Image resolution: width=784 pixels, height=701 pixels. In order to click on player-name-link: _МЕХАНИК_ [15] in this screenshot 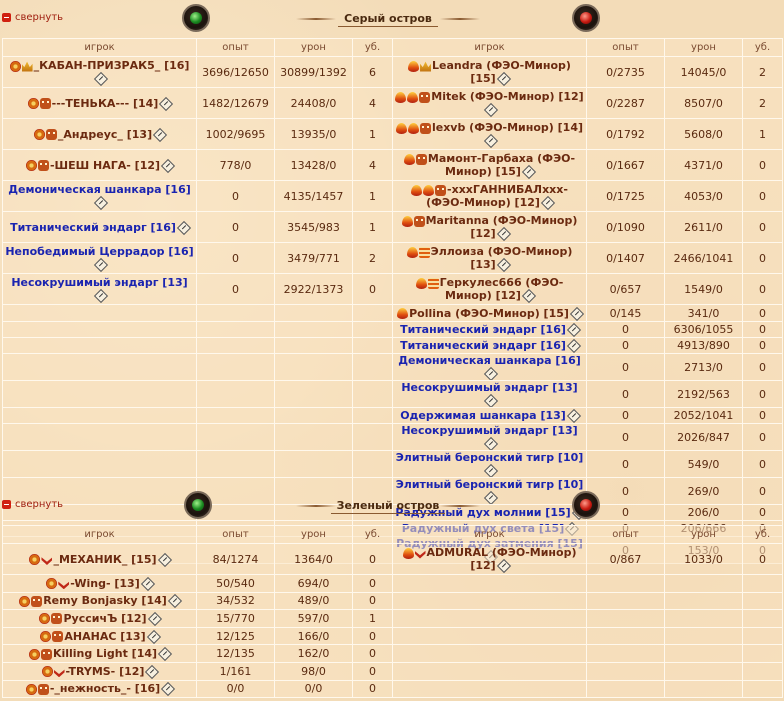, I will do `click(104, 559)`.